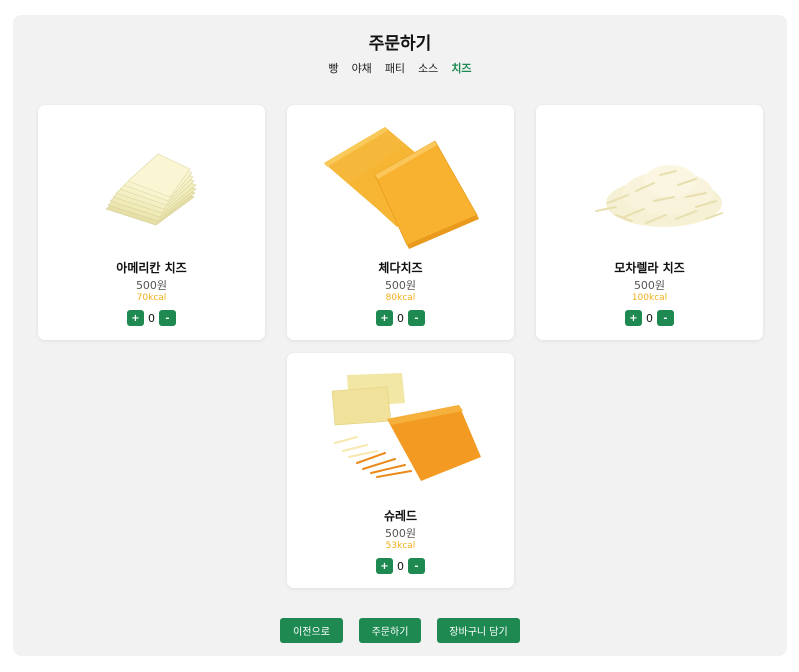  I want to click on tab-patty: 패티, so click(395, 68).